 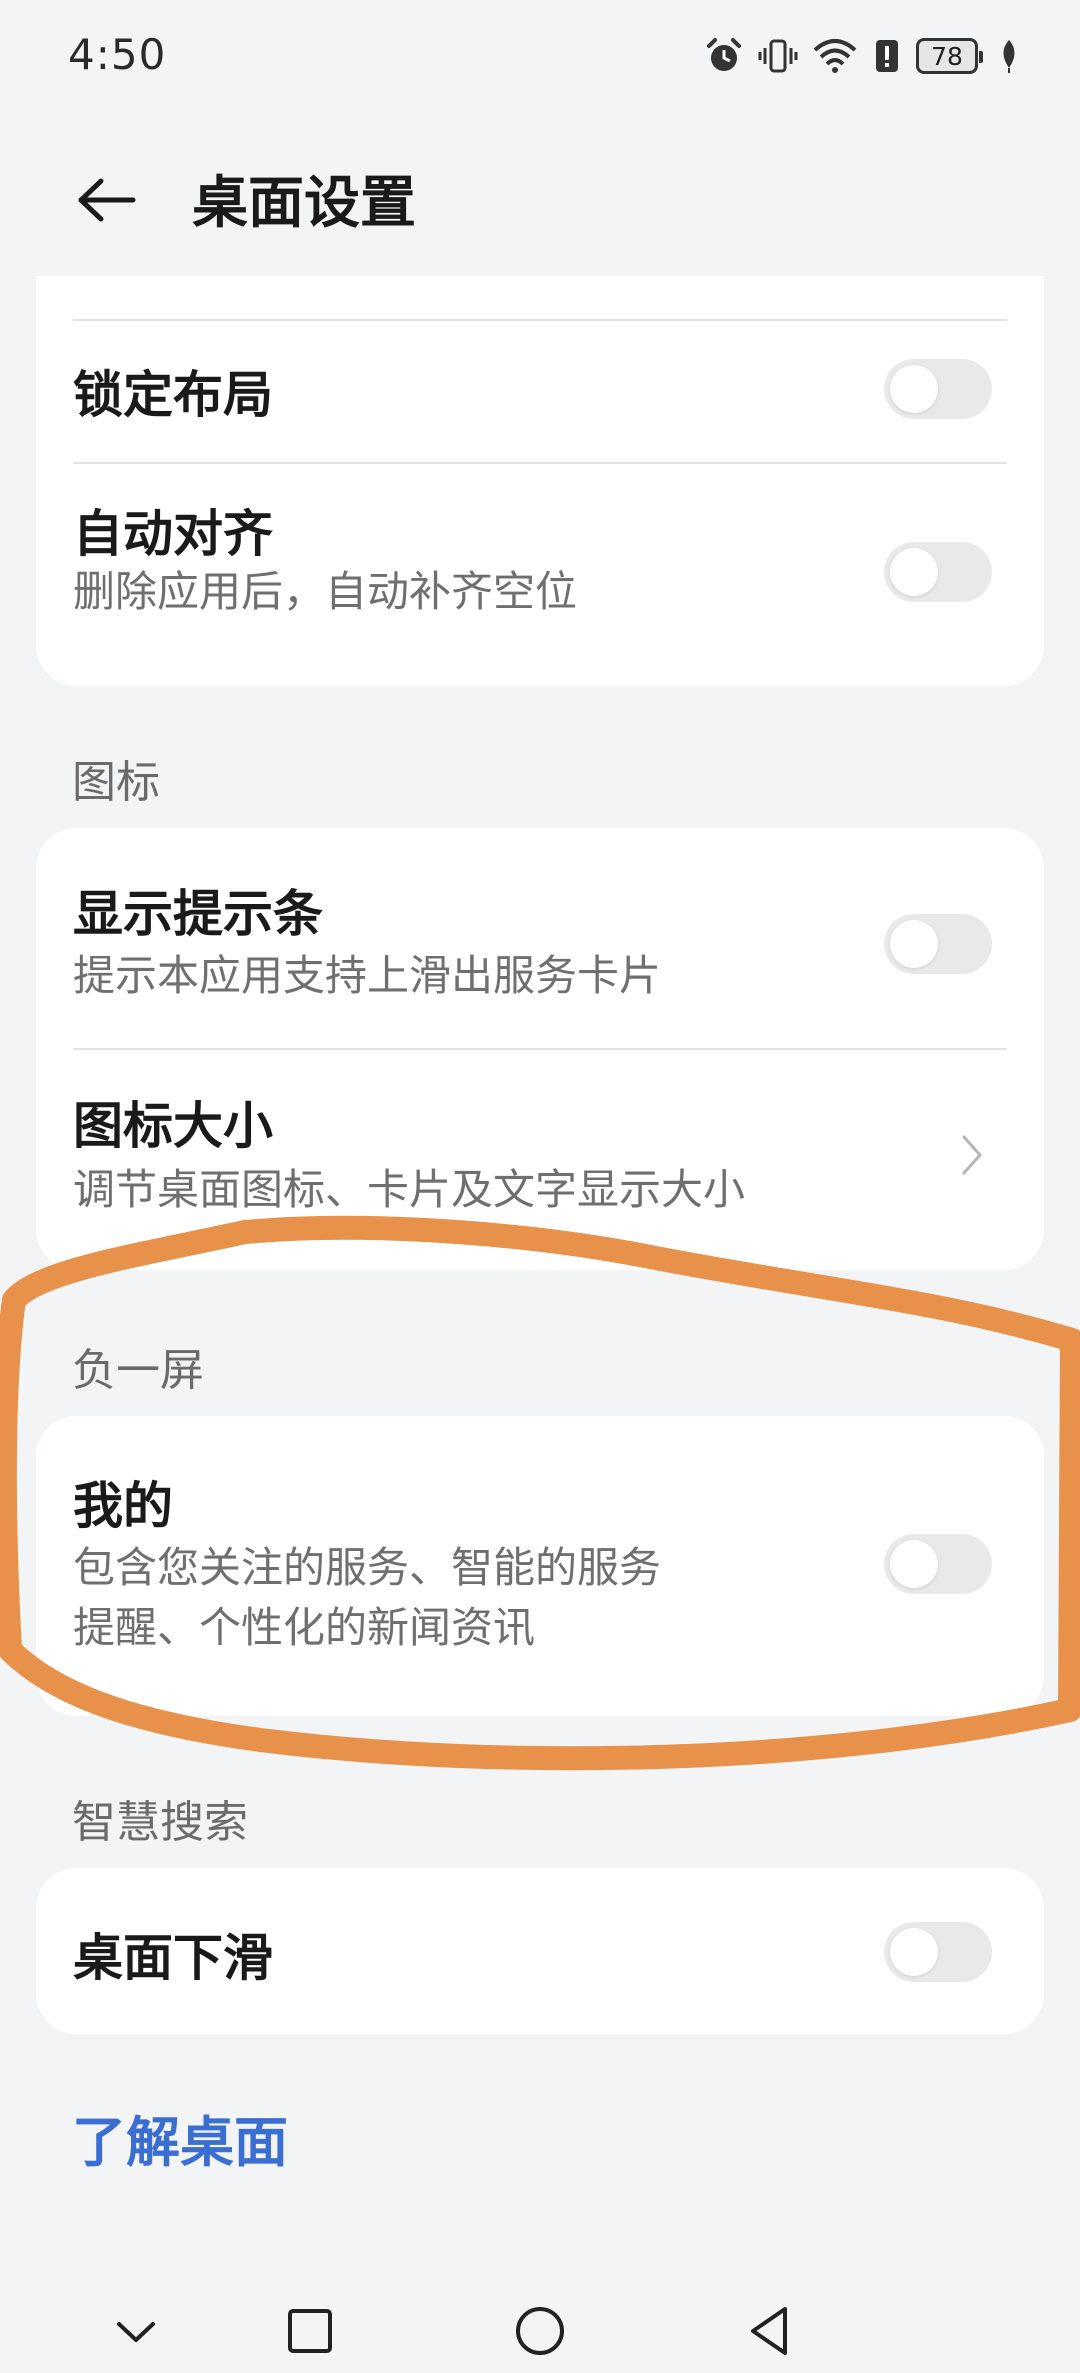 What do you see at coordinates (409, 1189) in the screenshot?
I see `row-subtitle: 调节桌面图标、卡片及文字显示大小` at bounding box center [409, 1189].